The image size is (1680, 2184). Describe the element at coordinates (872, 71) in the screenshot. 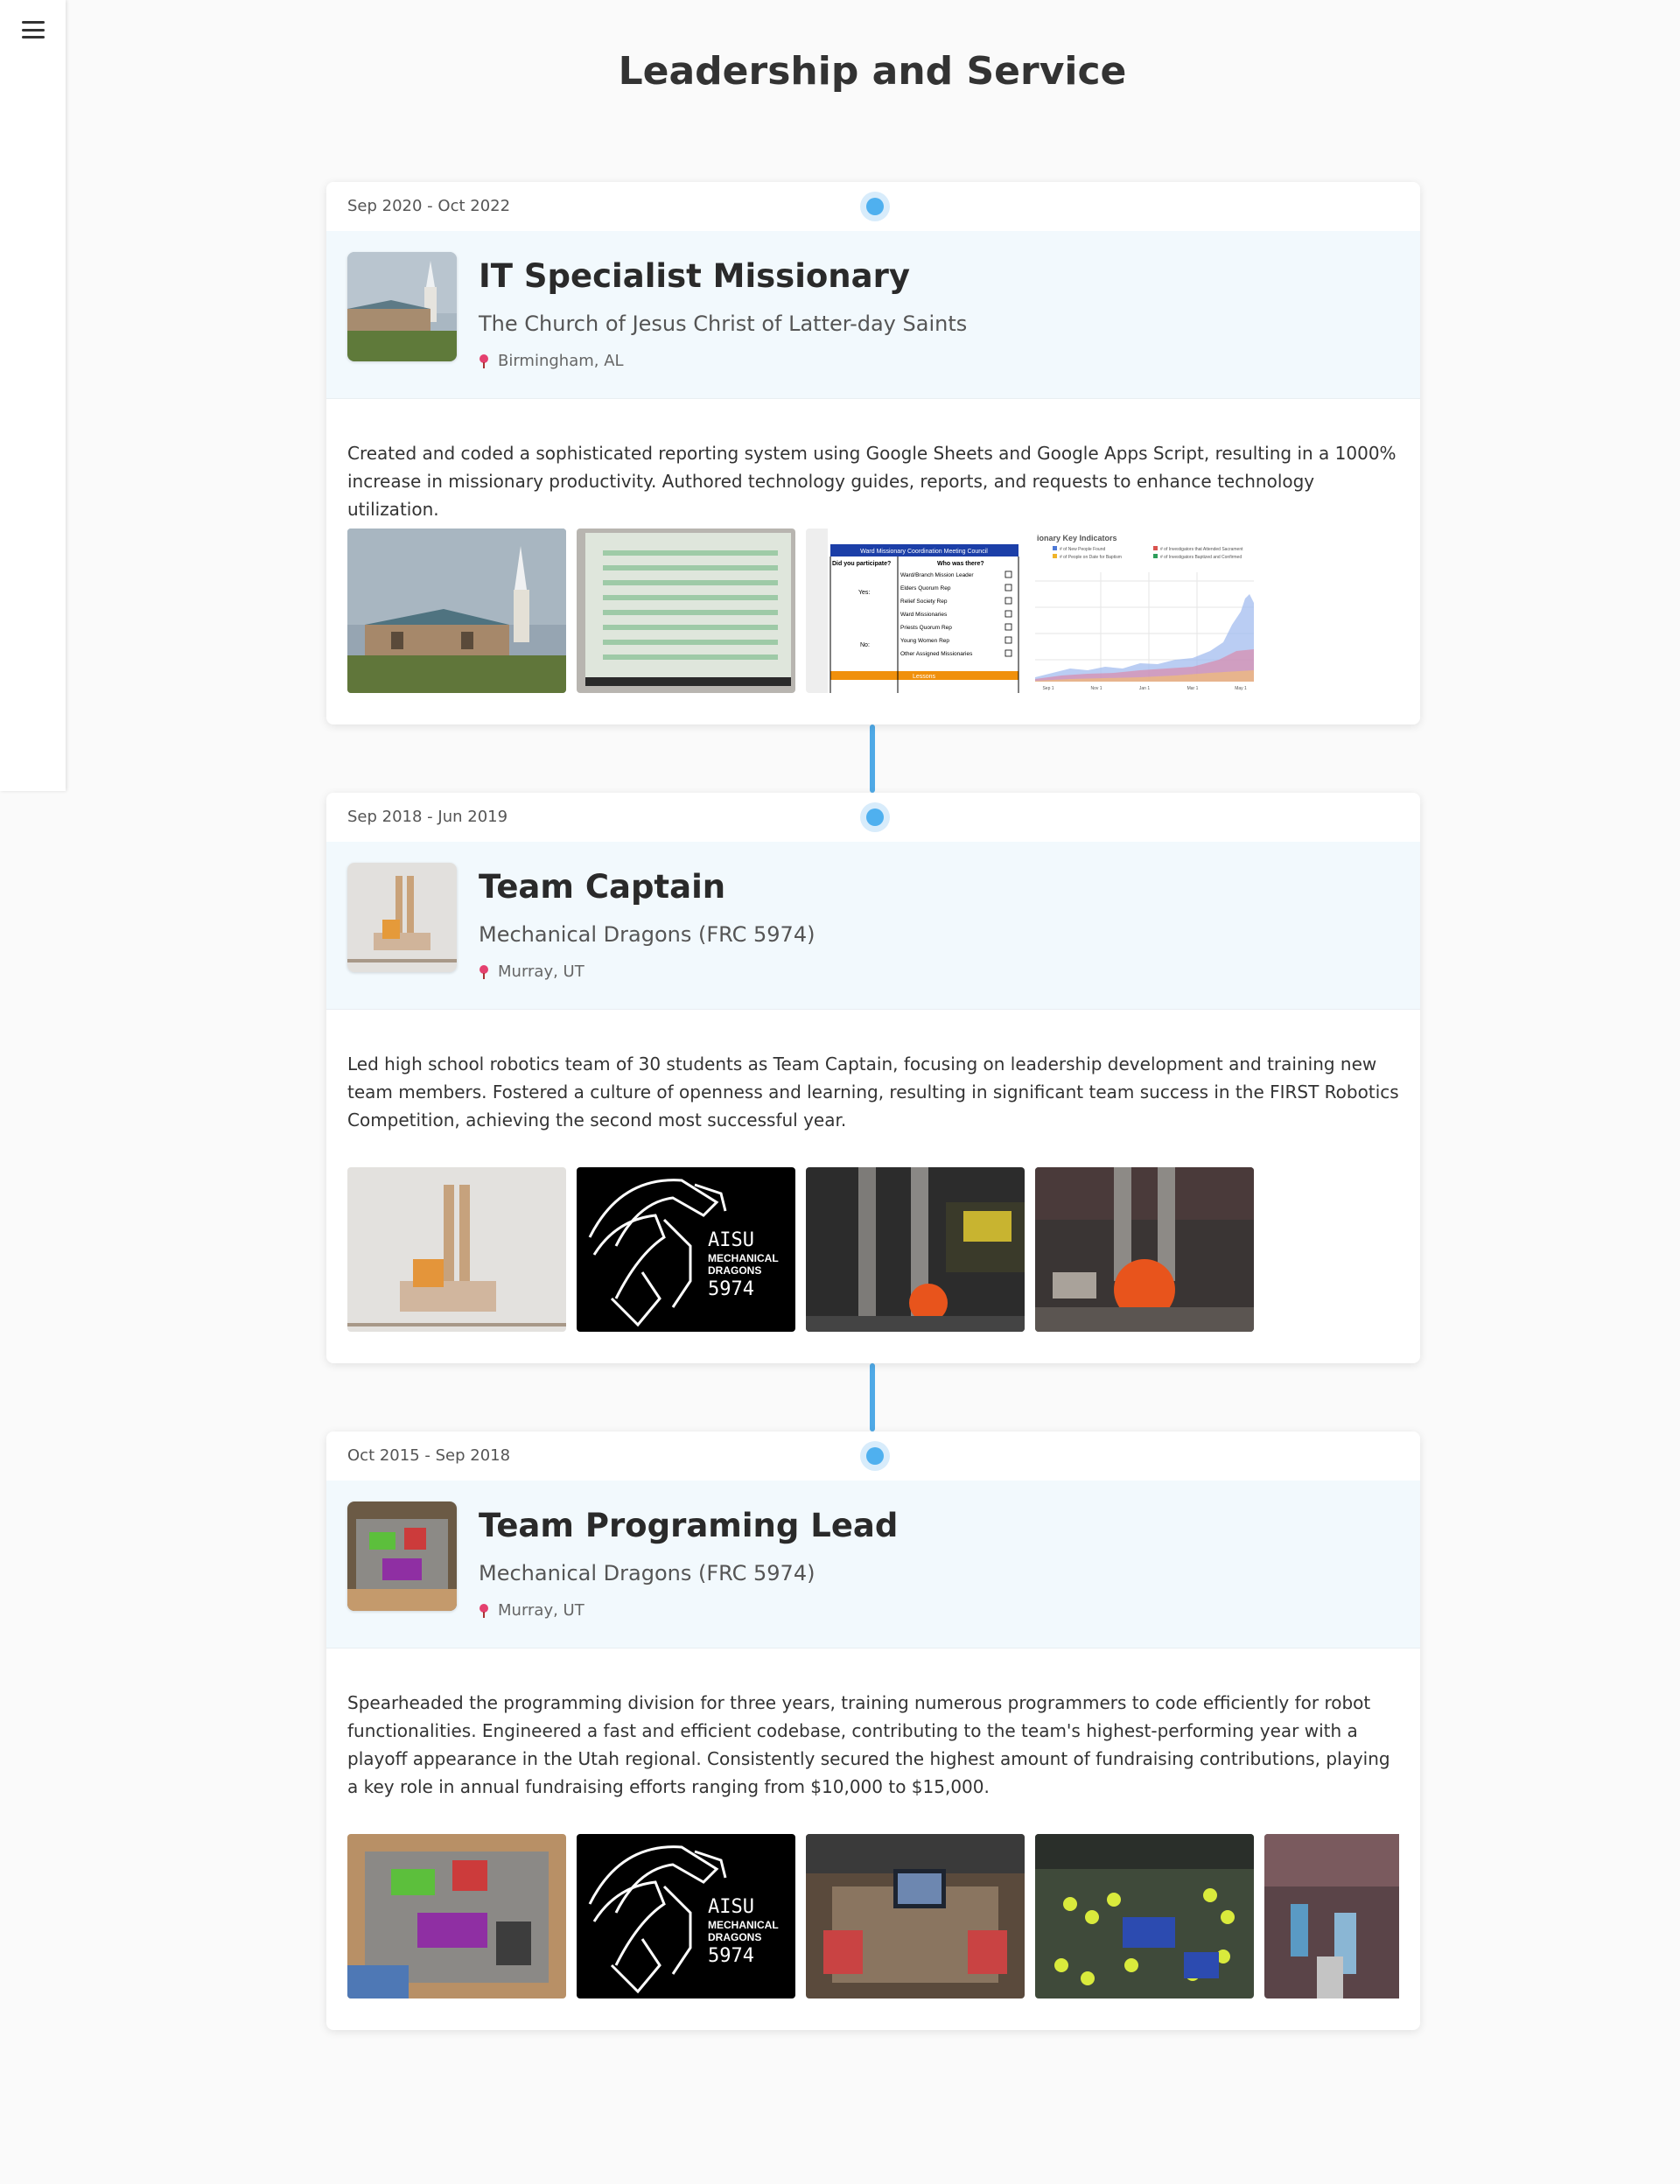

I see `page-title: Leadership and Service` at that location.